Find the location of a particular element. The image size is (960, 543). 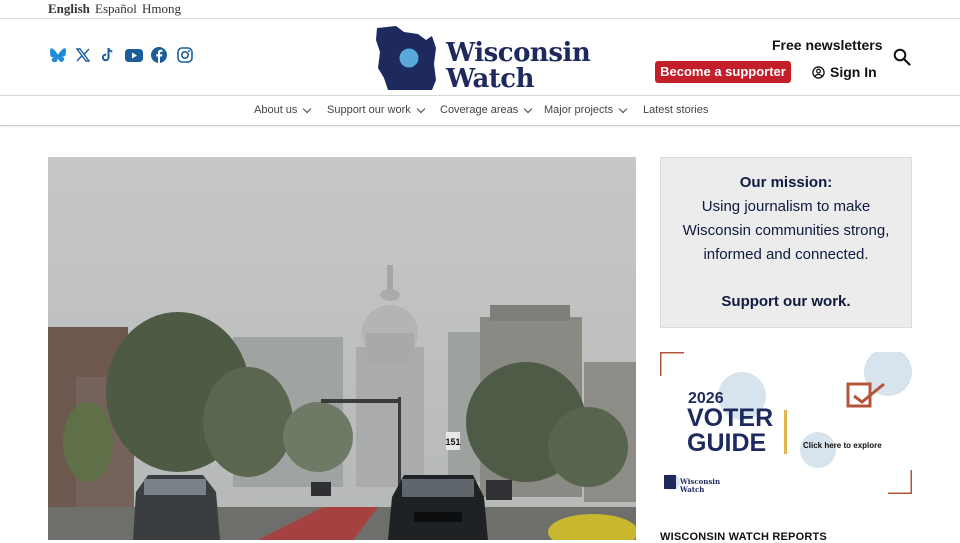

mission-line: Wisconsin communities strong, is located at coordinates (786, 230).